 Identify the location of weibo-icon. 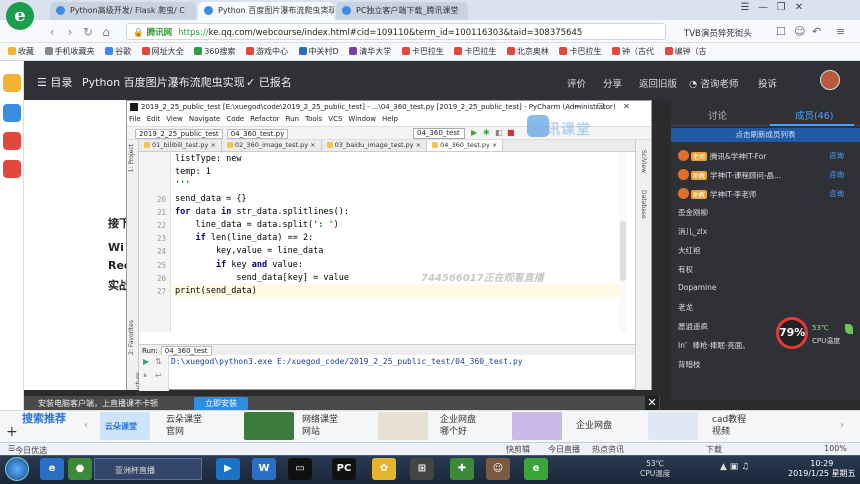
(12, 141).